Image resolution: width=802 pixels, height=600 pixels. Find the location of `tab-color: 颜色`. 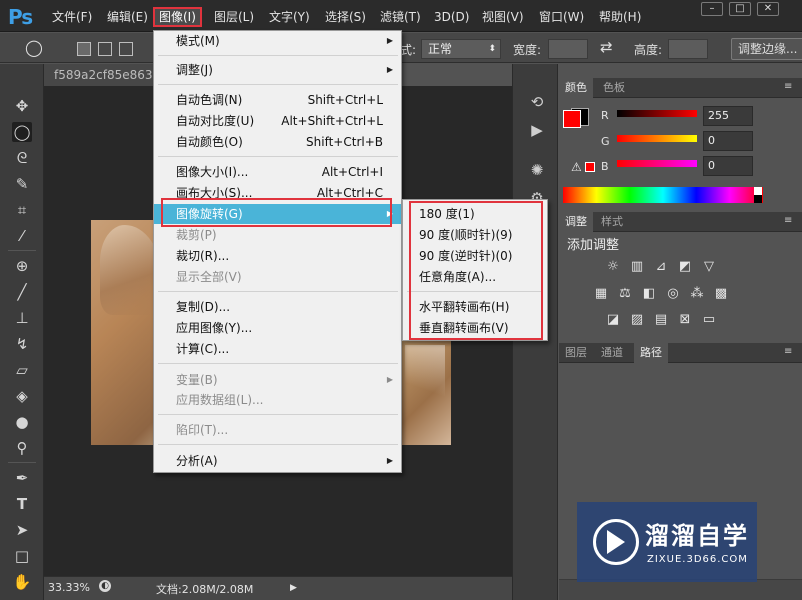

tab-color: 颜色 is located at coordinates (576, 88).